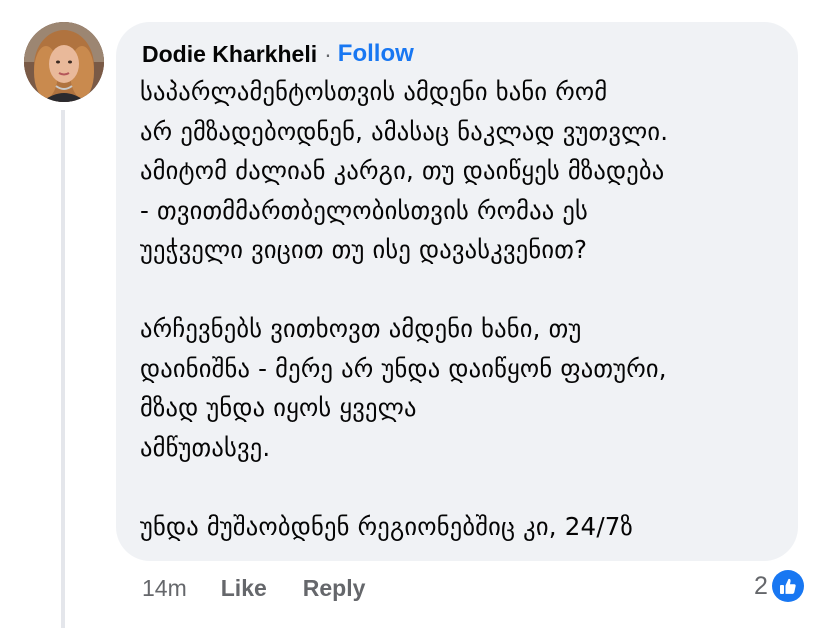 This screenshot has height=628, width=828. What do you see at coordinates (229, 54) in the screenshot?
I see `author-name: Dodie Kharkheli` at bounding box center [229, 54].